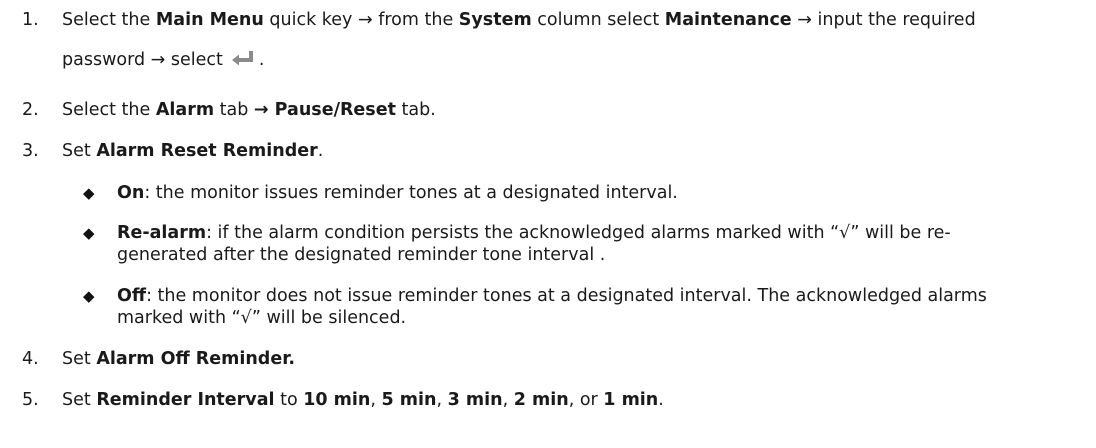 The width and height of the screenshot is (1096, 448). I want to click on bullet-text-continued: marked with “√” will be silenced., so click(262, 318).